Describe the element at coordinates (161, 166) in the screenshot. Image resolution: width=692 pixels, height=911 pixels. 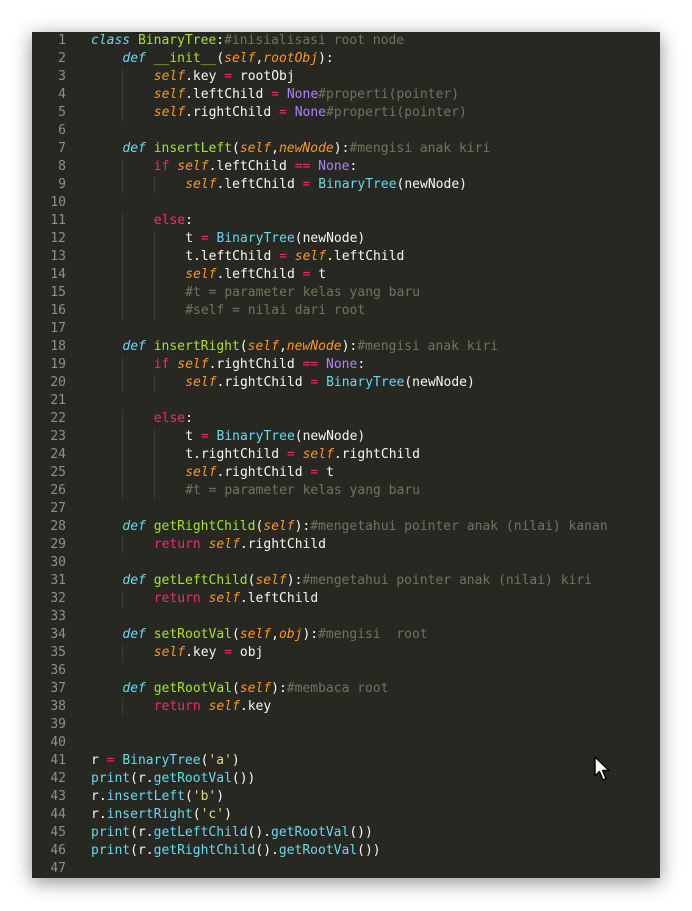
I see `code-token: if` at that location.